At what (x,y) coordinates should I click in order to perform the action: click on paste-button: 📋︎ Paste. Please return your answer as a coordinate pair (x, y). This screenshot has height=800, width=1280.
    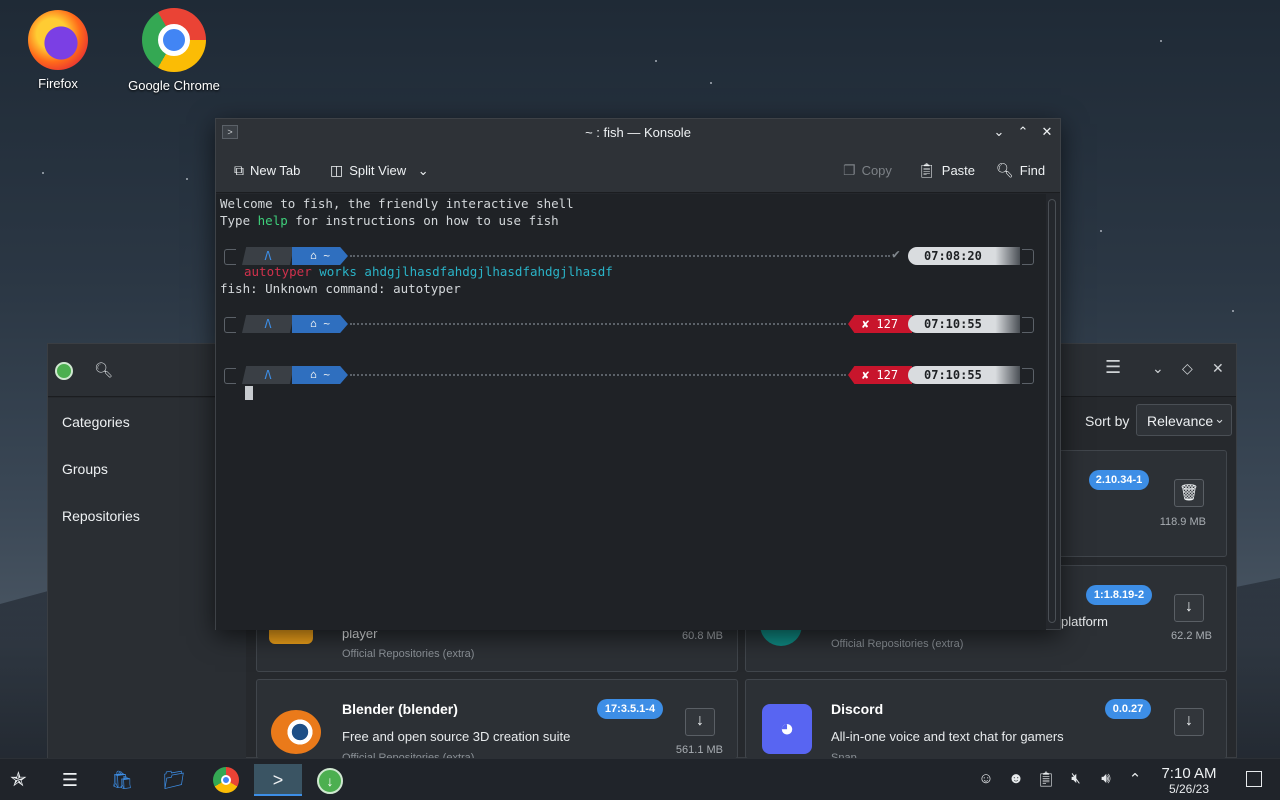
    Looking at the image, I should click on (946, 170).